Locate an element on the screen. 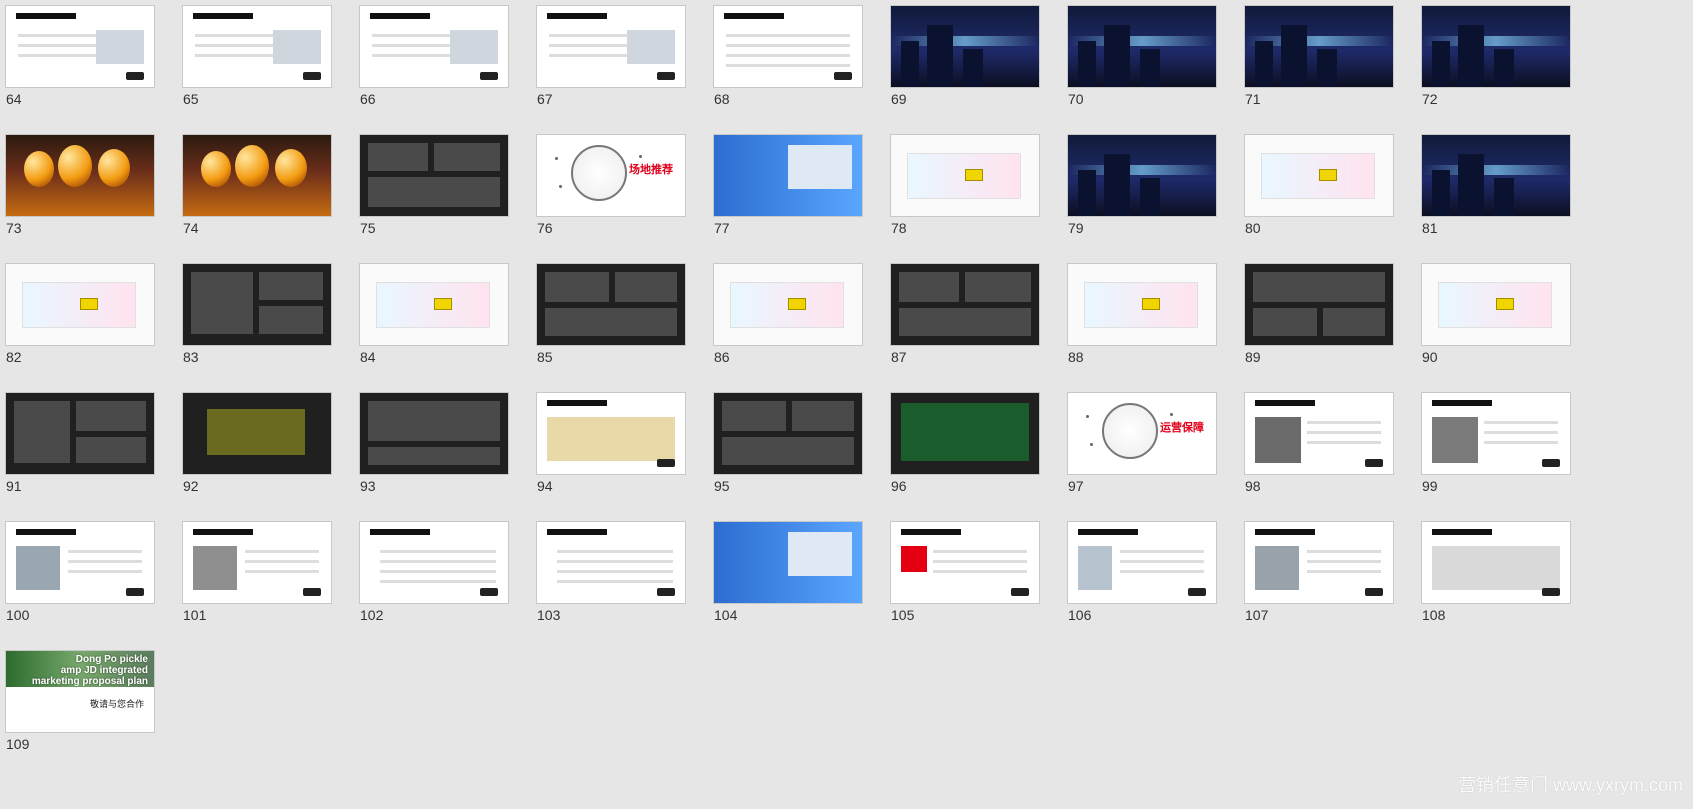  slide-tile: 78 is located at coordinates (963, 196).